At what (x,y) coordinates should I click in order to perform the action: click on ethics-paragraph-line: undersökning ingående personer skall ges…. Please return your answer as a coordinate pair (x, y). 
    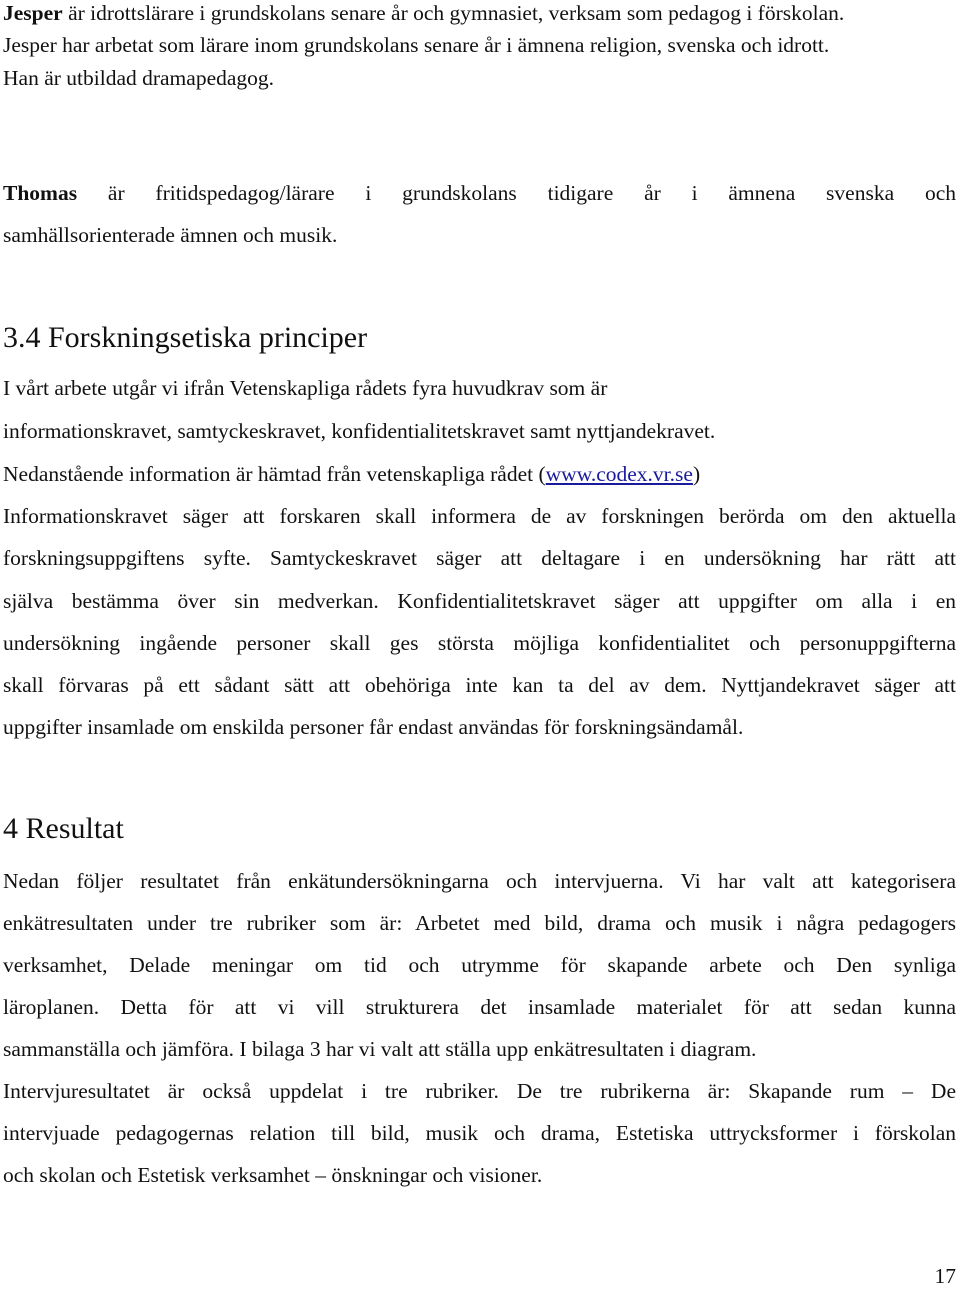
    Looking at the image, I should click on (479, 643).